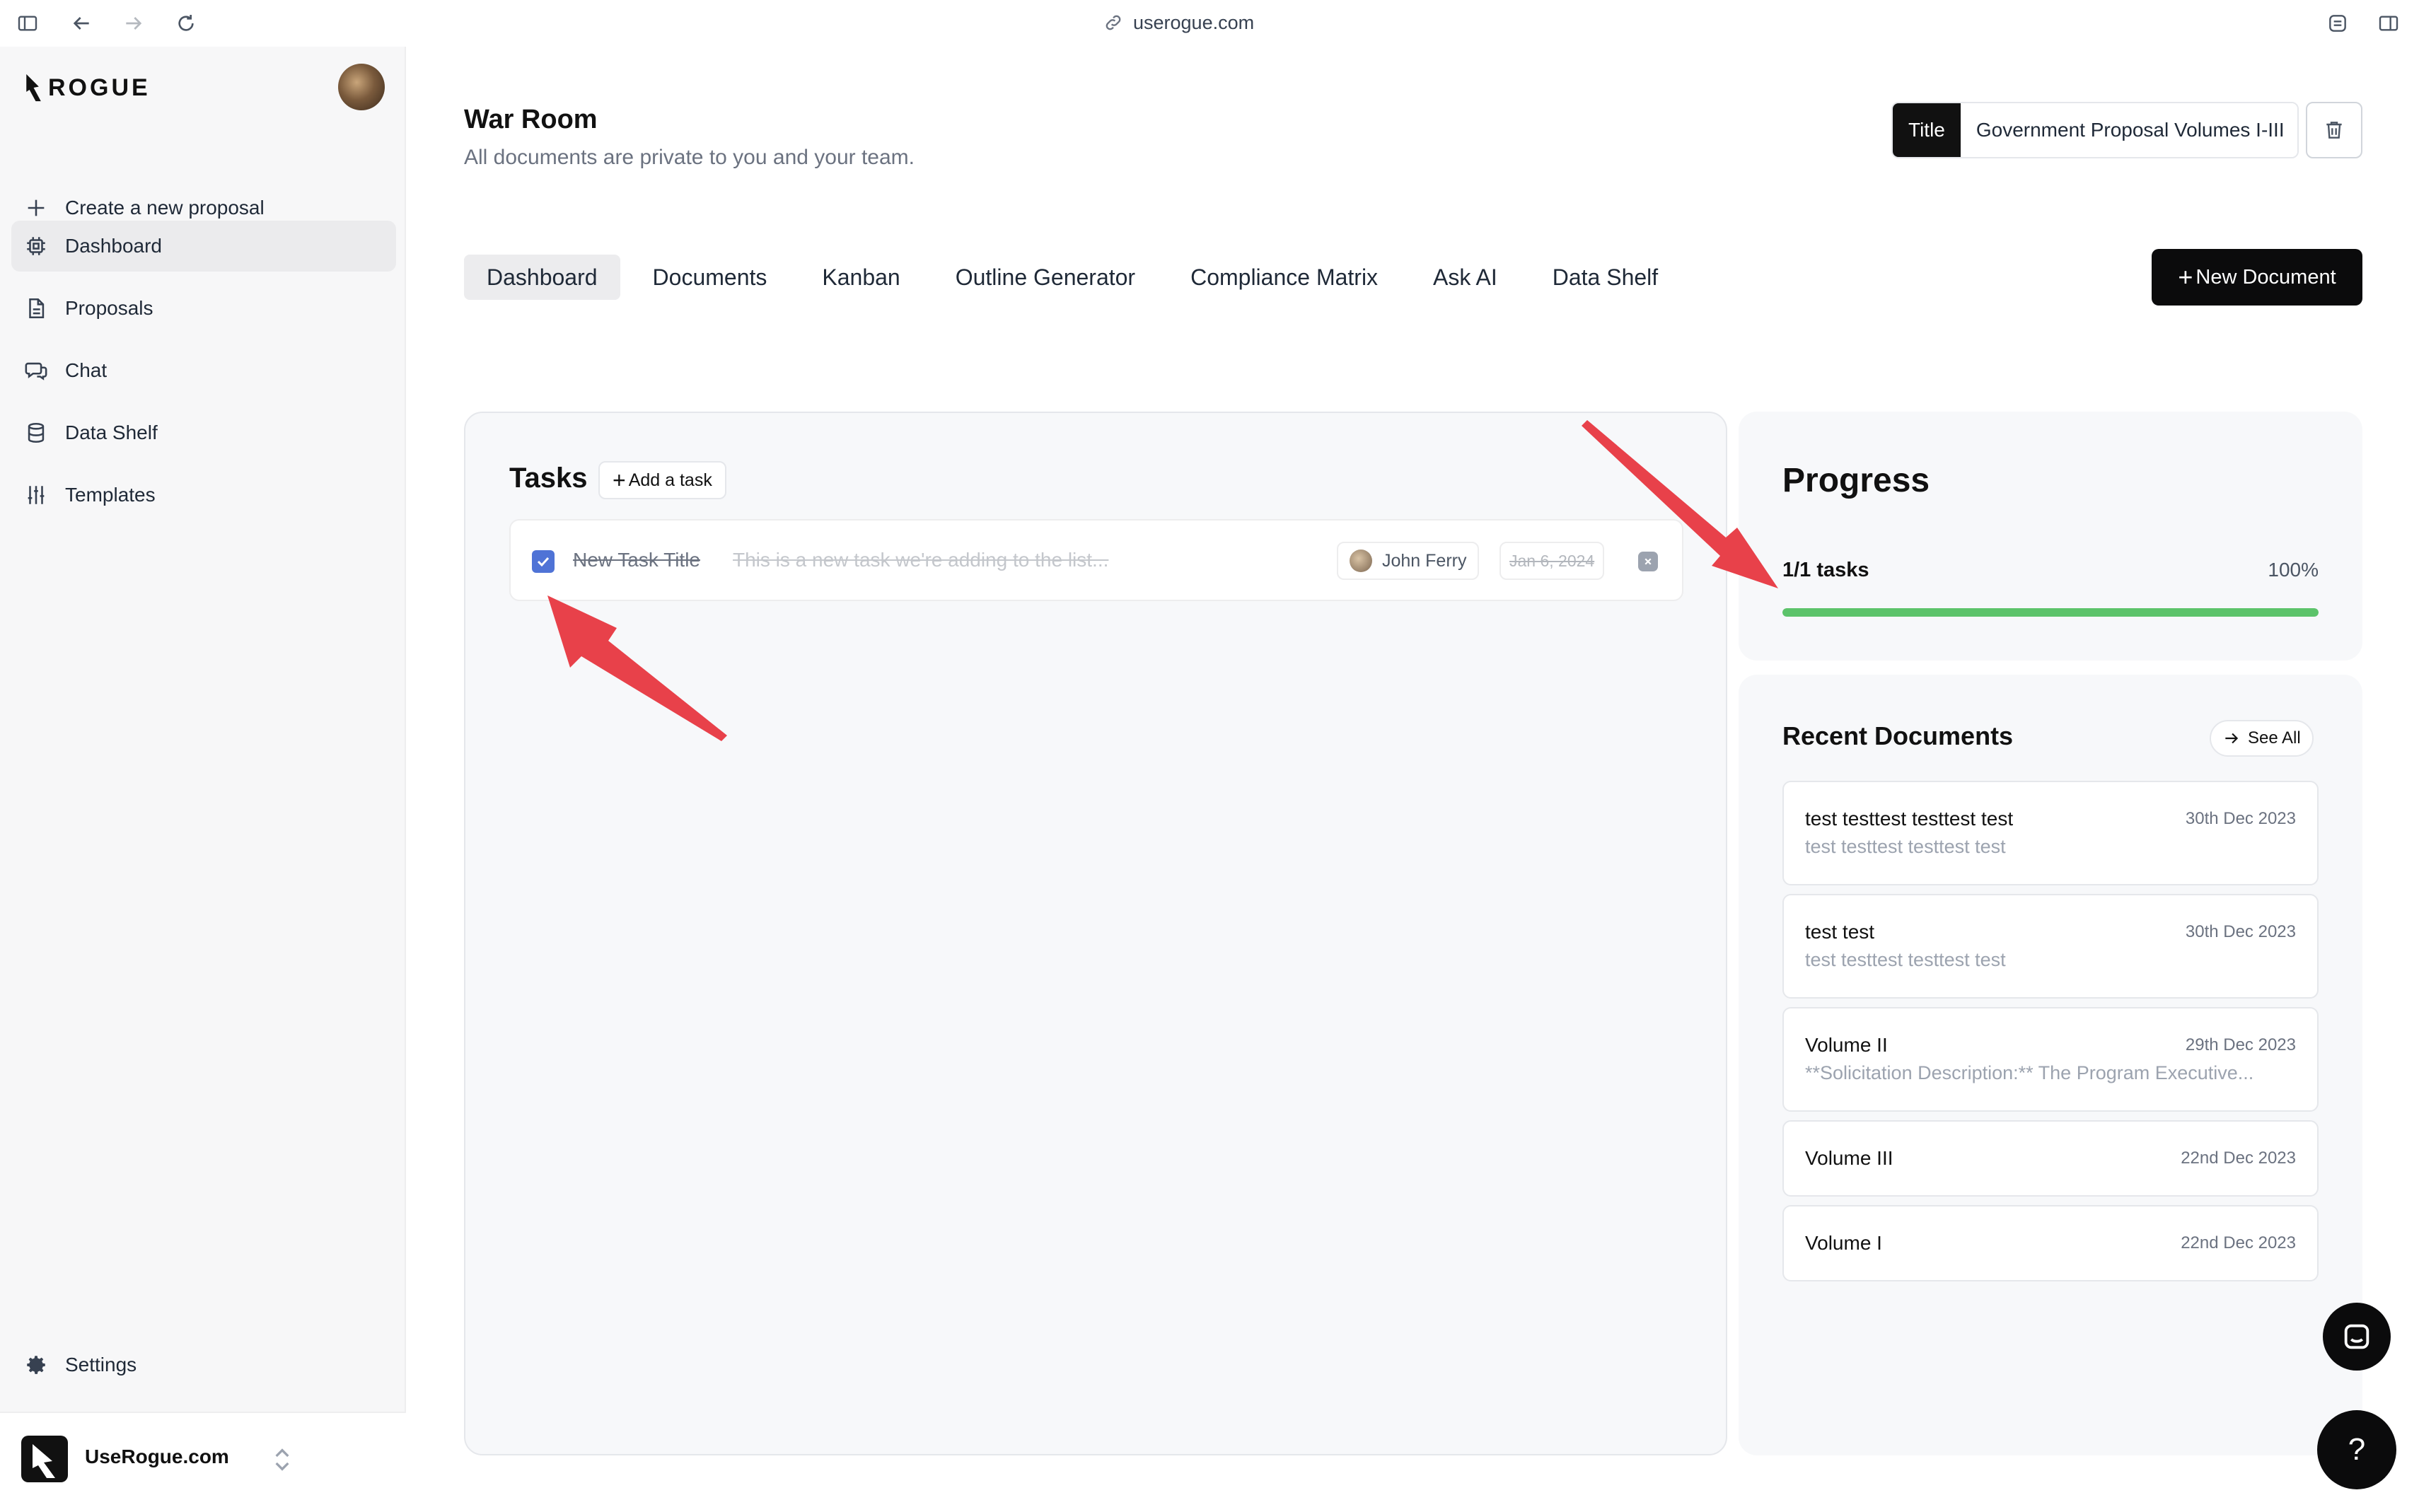 This screenshot has height=1512, width=2419. Describe the element at coordinates (2240, 931) in the screenshot. I see `document-date: 30th Dec 2023` at that location.